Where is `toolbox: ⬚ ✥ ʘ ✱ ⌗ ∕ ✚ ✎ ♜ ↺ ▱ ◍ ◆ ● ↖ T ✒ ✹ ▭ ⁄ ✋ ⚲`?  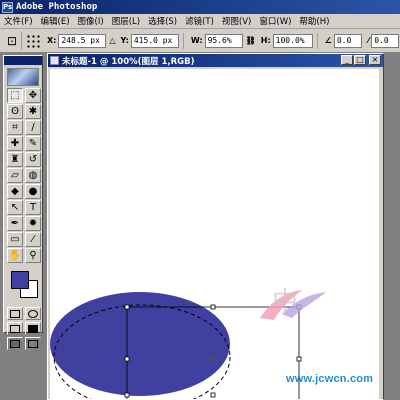
toolbox: ⬚ ✥ ʘ ✱ ⌗ ∕ ✚ ✎ ♜ ↺ ▱ ◍ ◆ ● ↖ T ✒ ✹ ▭ ⁄ ✋ ⚲ is located at coordinates (23, 202).